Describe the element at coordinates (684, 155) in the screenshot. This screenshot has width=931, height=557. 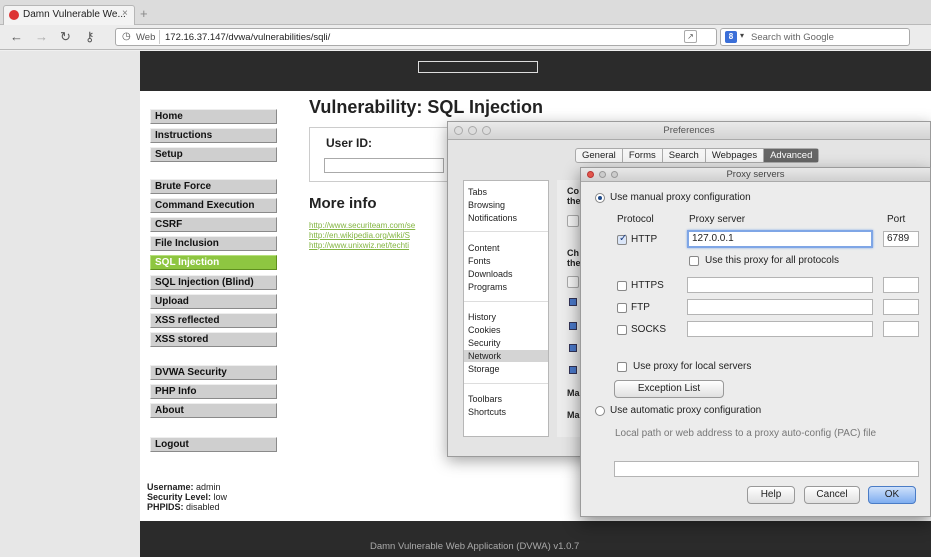
I see `tab-search: Search` at that location.